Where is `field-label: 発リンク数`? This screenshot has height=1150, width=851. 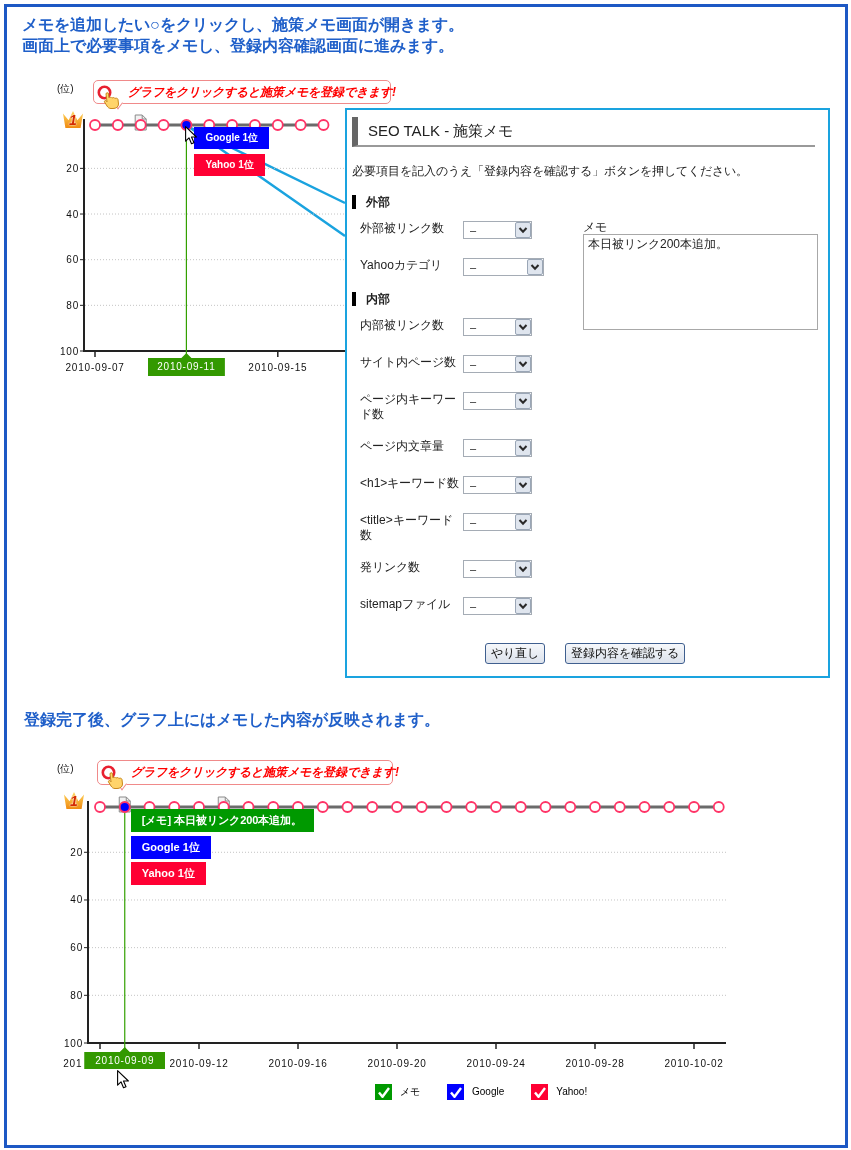 field-label: 発リンク数 is located at coordinates (390, 567).